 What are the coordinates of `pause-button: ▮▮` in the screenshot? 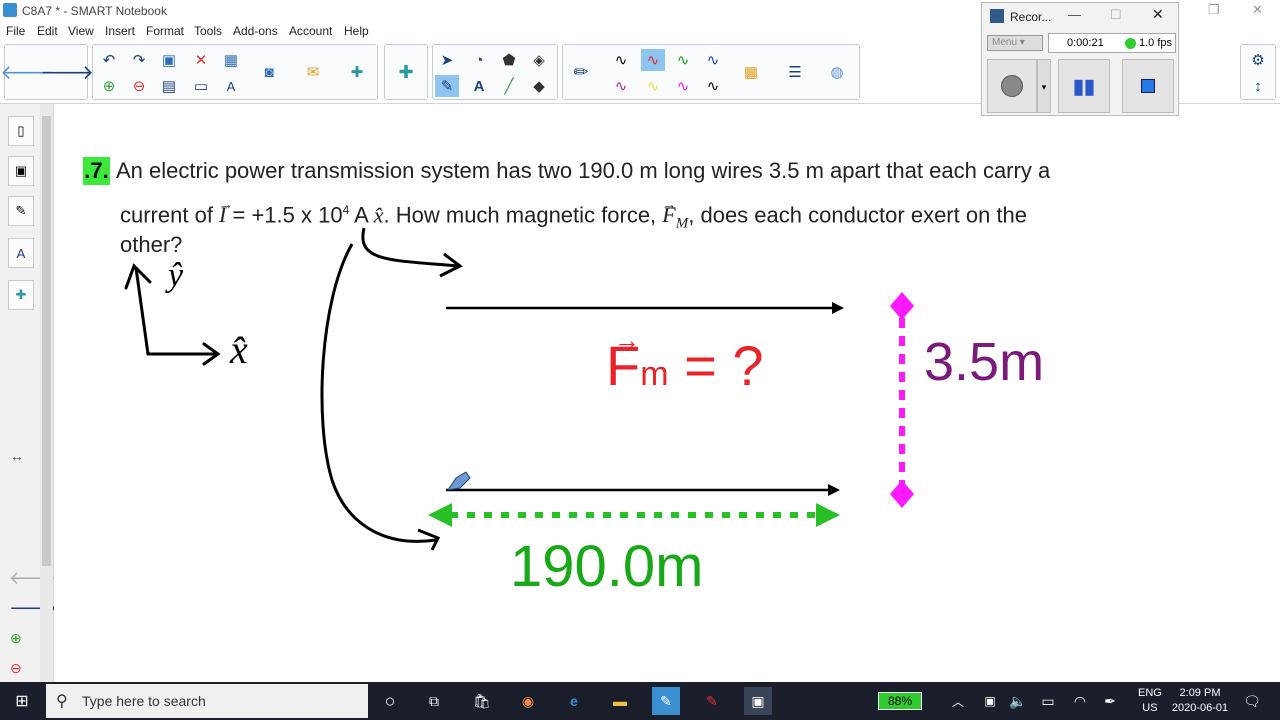 It's located at (1084, 86).